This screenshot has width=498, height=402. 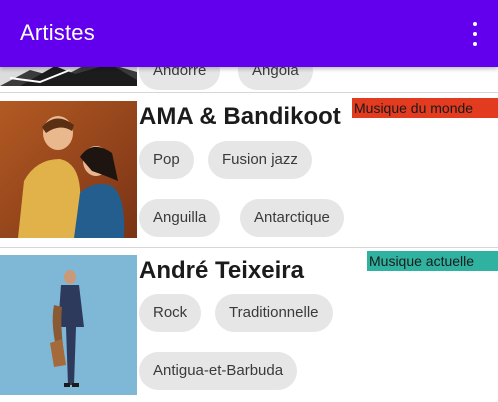 What do you see at coordinates (166, 160) in the screenshot?
I see `genre-chip: Pop` at bounding box center [166, 160].